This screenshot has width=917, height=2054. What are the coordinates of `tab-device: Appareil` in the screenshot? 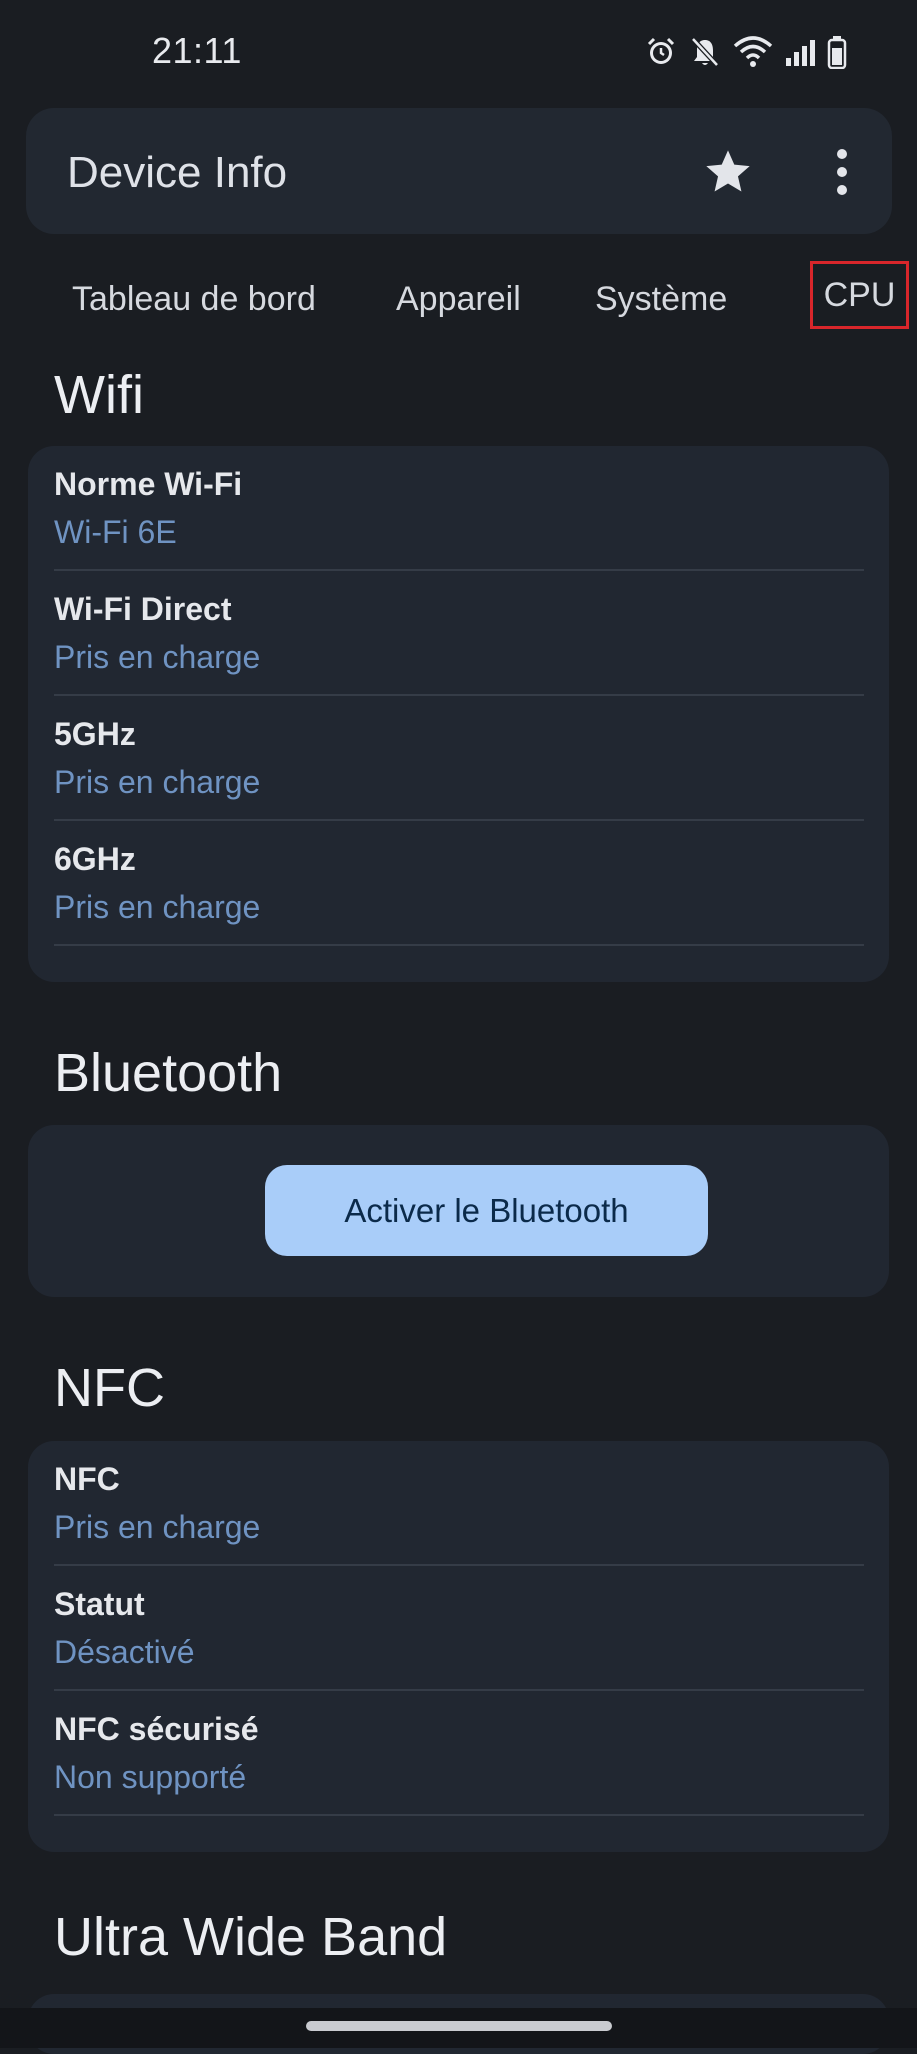 It's located at (458, 299).